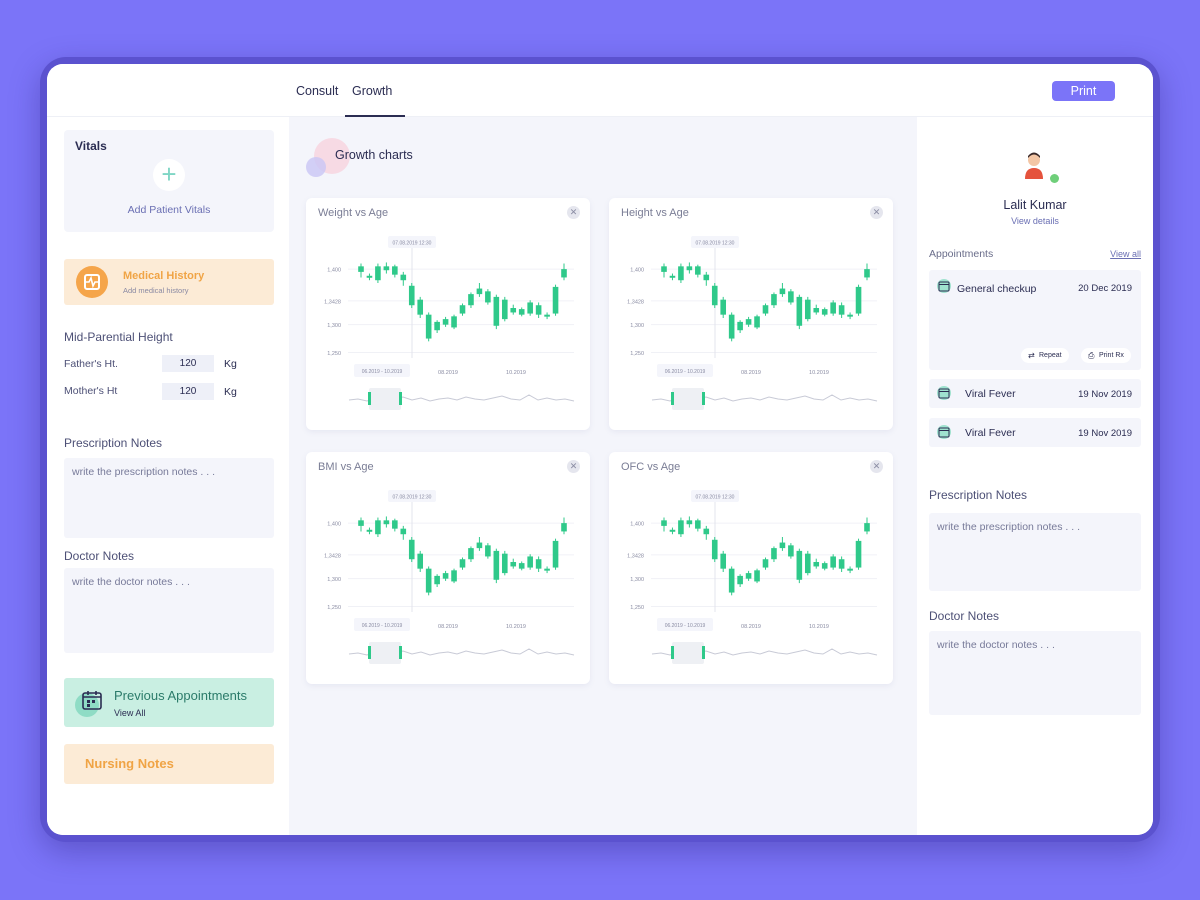 This screenshot has height=900, width=1200. What do you see at coordinates (164, 276) in the screenshot?
I see `medical-history-title: Medical History` at bounding box center [164, 276].